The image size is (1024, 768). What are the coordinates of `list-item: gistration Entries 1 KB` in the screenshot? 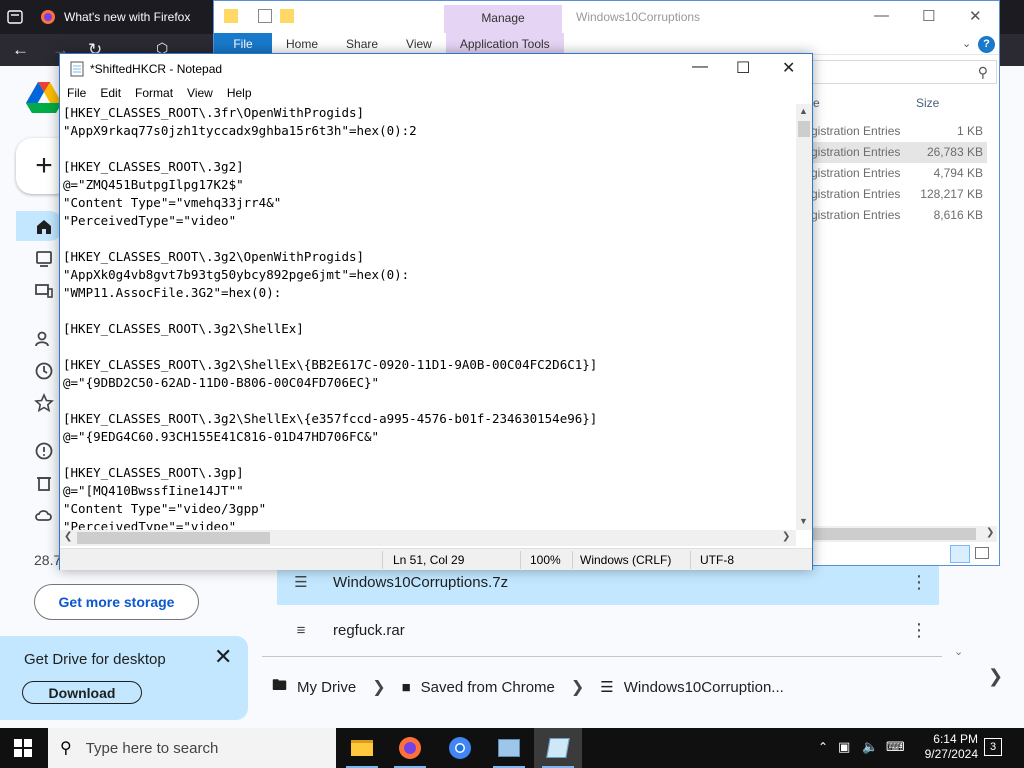 It's located at (895, 131).